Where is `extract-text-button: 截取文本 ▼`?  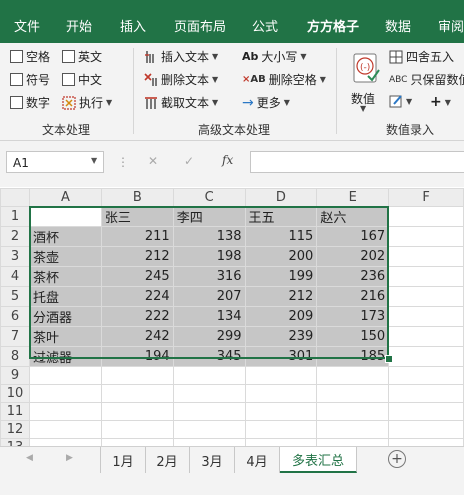
extract-text-button: 截取文本 ▼ is located at coordinates (181, 102).